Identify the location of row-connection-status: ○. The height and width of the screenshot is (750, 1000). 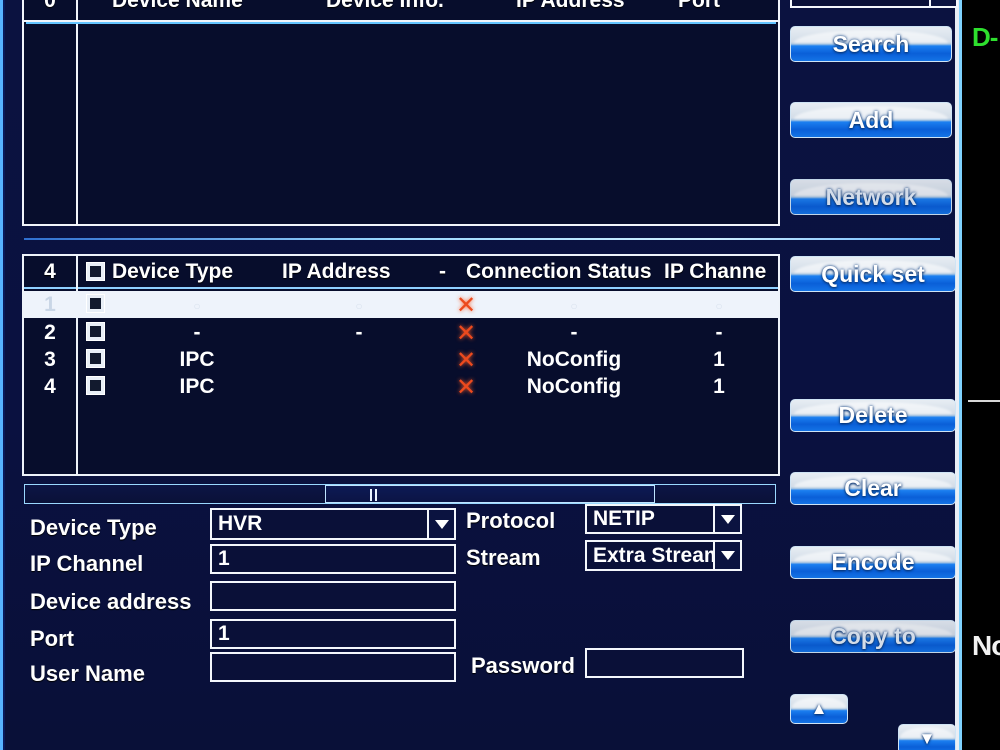
(574, 306).